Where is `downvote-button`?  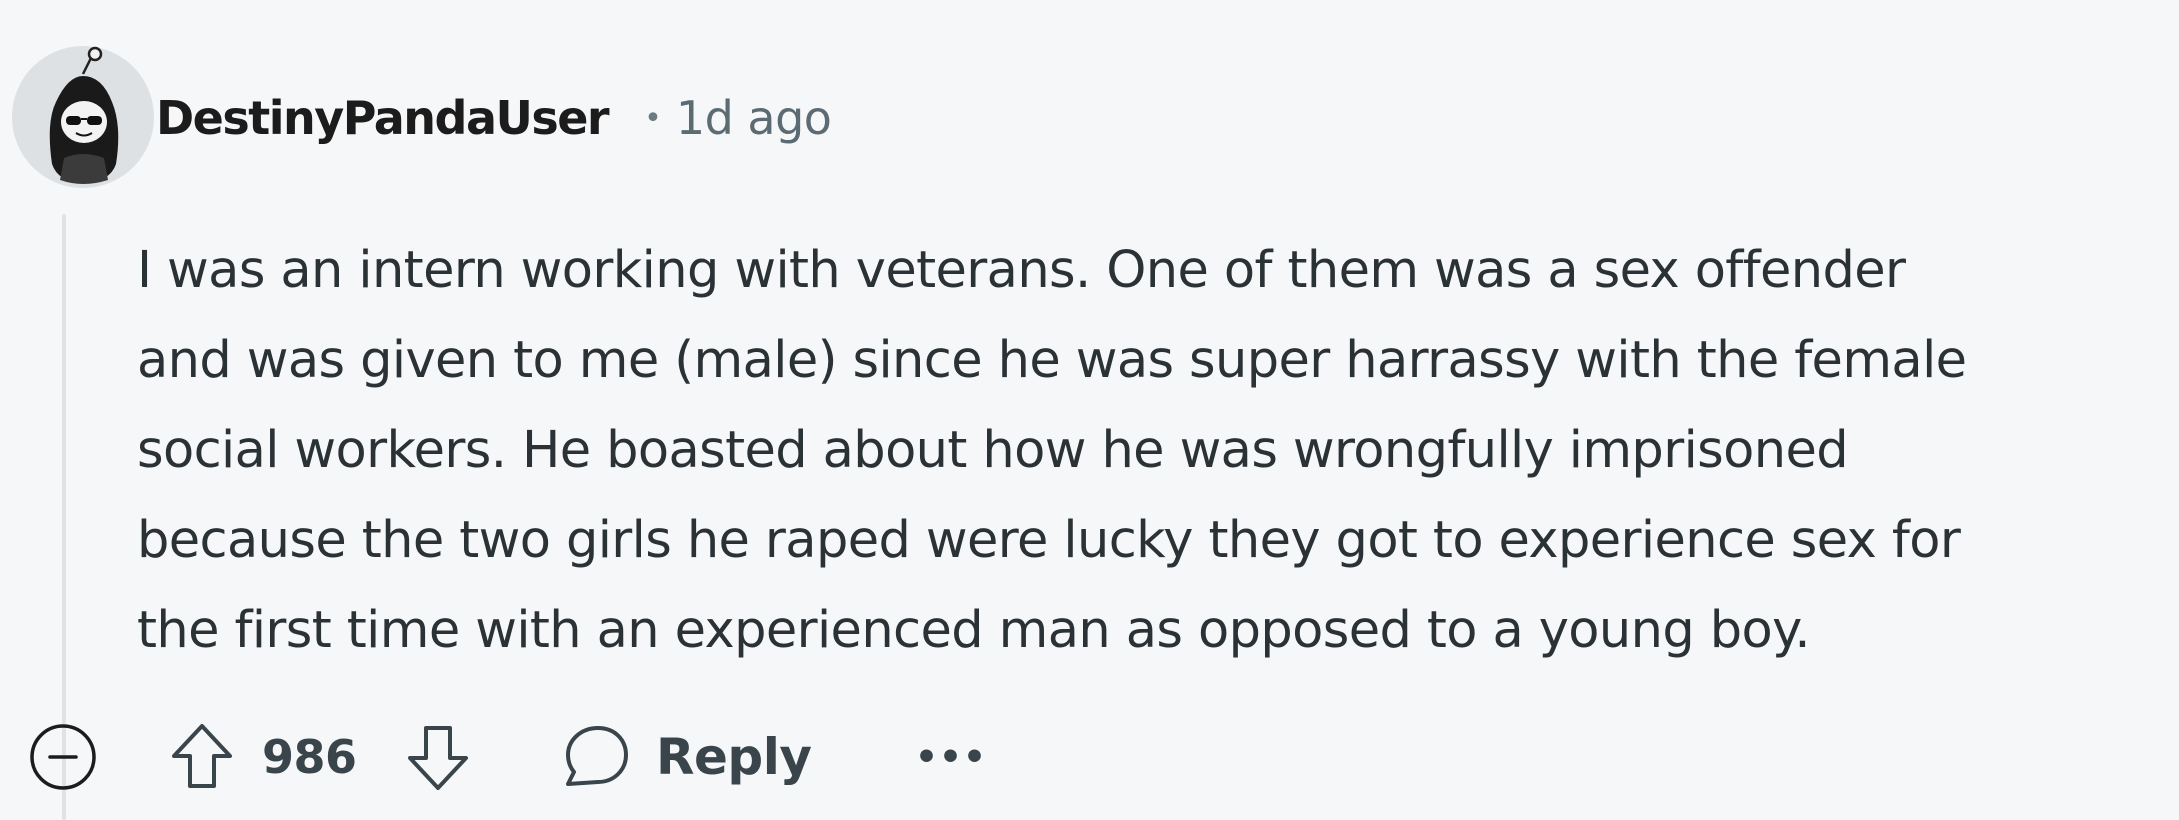
downvote-button is located at coordinates (438, 757).